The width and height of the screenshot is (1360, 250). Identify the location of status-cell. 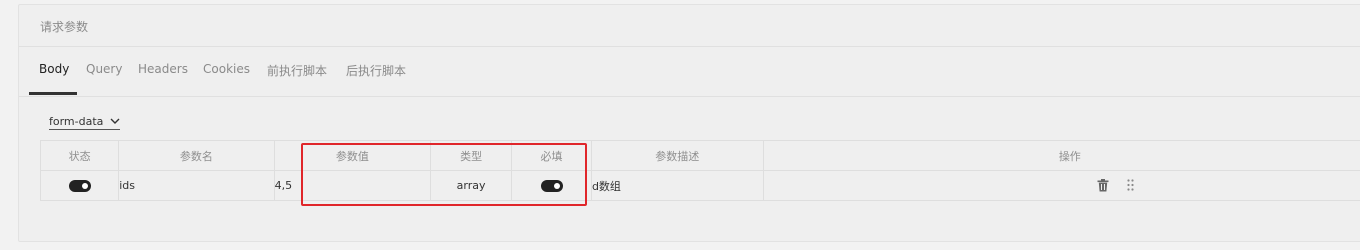
(79, 185).